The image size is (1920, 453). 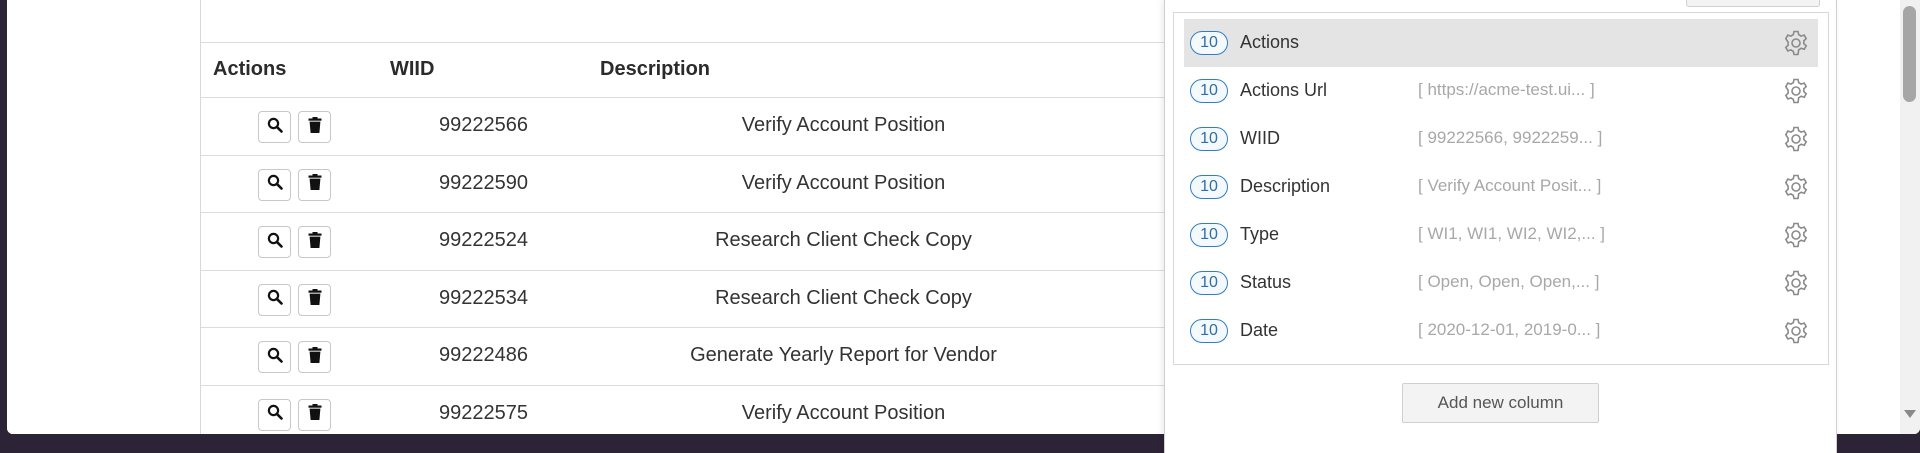 I want to click on column-item: 10 Date [ 2020-12-01, 2019-0... ], so click(x=1501, y=331).